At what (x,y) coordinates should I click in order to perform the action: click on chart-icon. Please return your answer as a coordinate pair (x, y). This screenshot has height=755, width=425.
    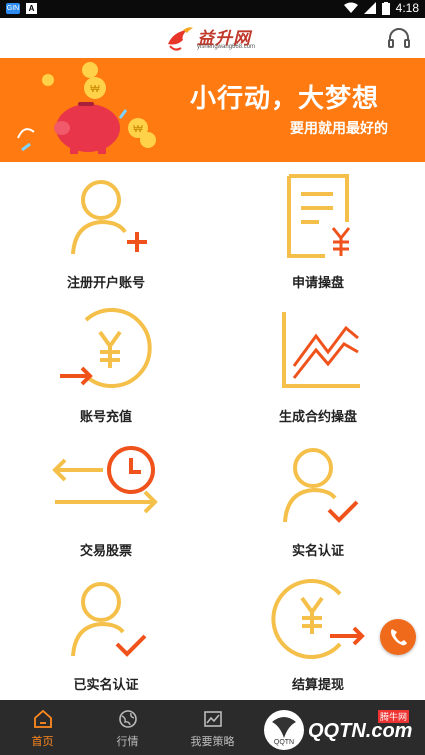
    Looking at the image, I should click on (212, 719).